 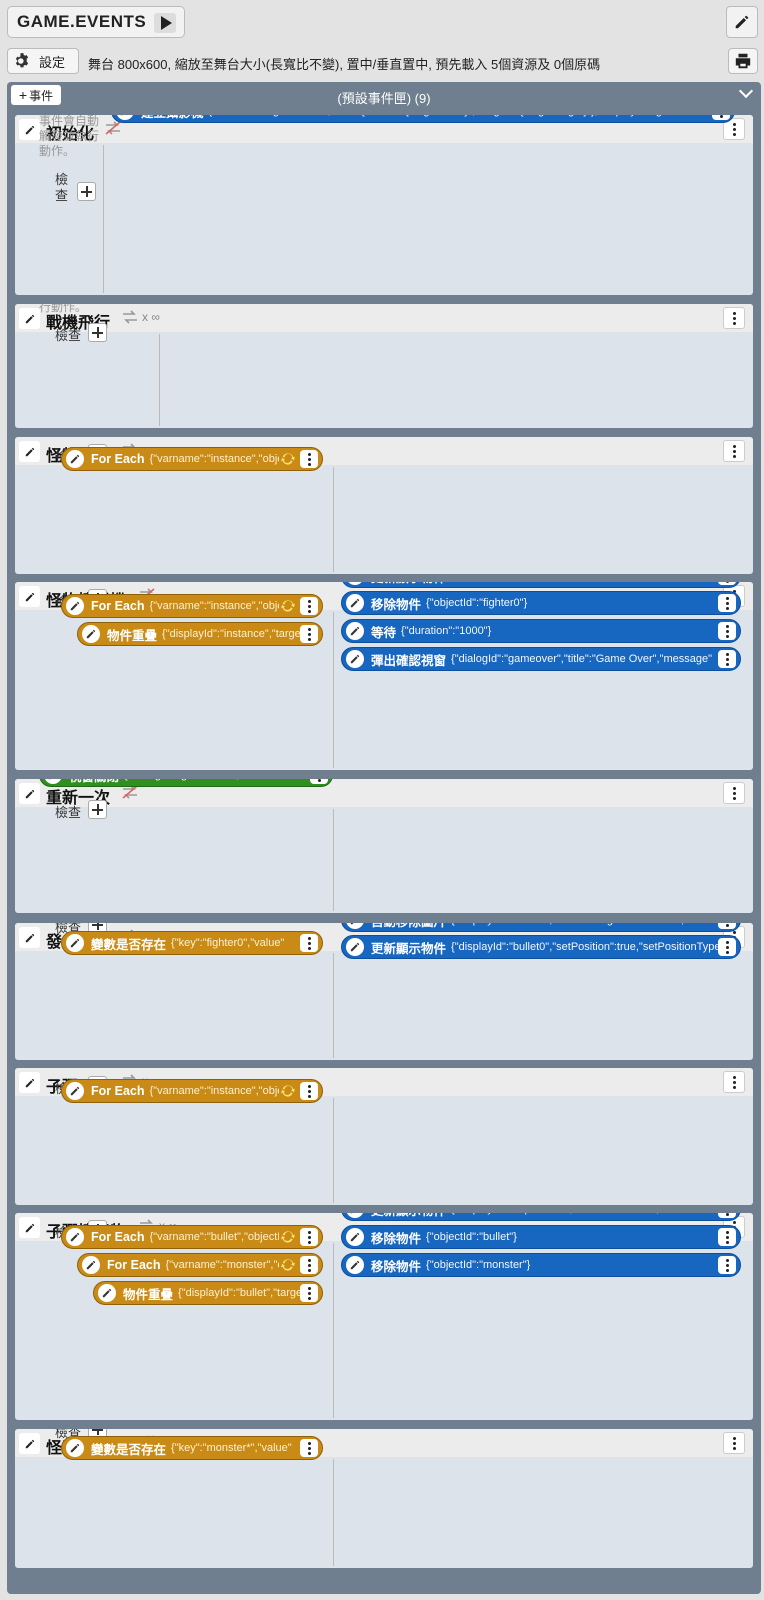 What do you see at coordinates (186, 783) in the screenshot?
I see `trigger-block: 視窗關閉 {"dialogId":"gameclear","confirmed"` at bounding box center [186, 783].